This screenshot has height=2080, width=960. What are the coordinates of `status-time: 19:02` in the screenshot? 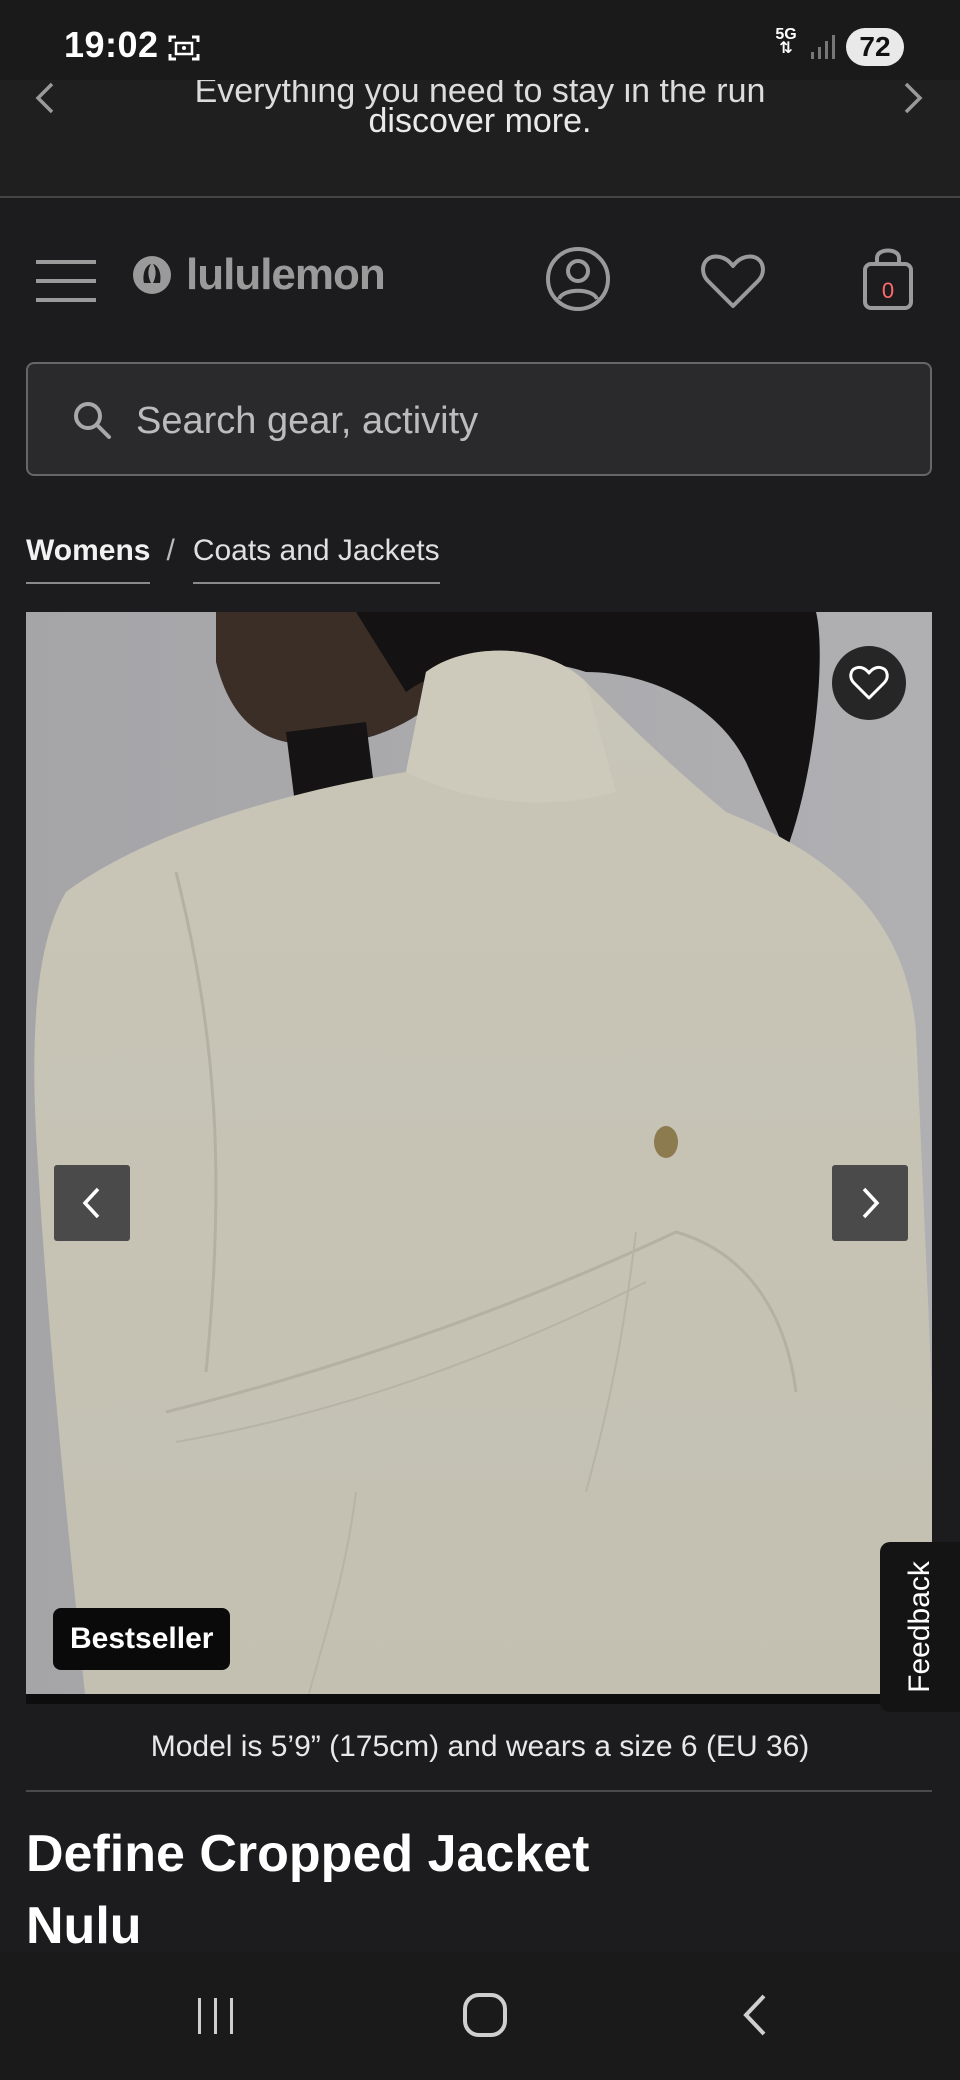 It's located at (111, 44).